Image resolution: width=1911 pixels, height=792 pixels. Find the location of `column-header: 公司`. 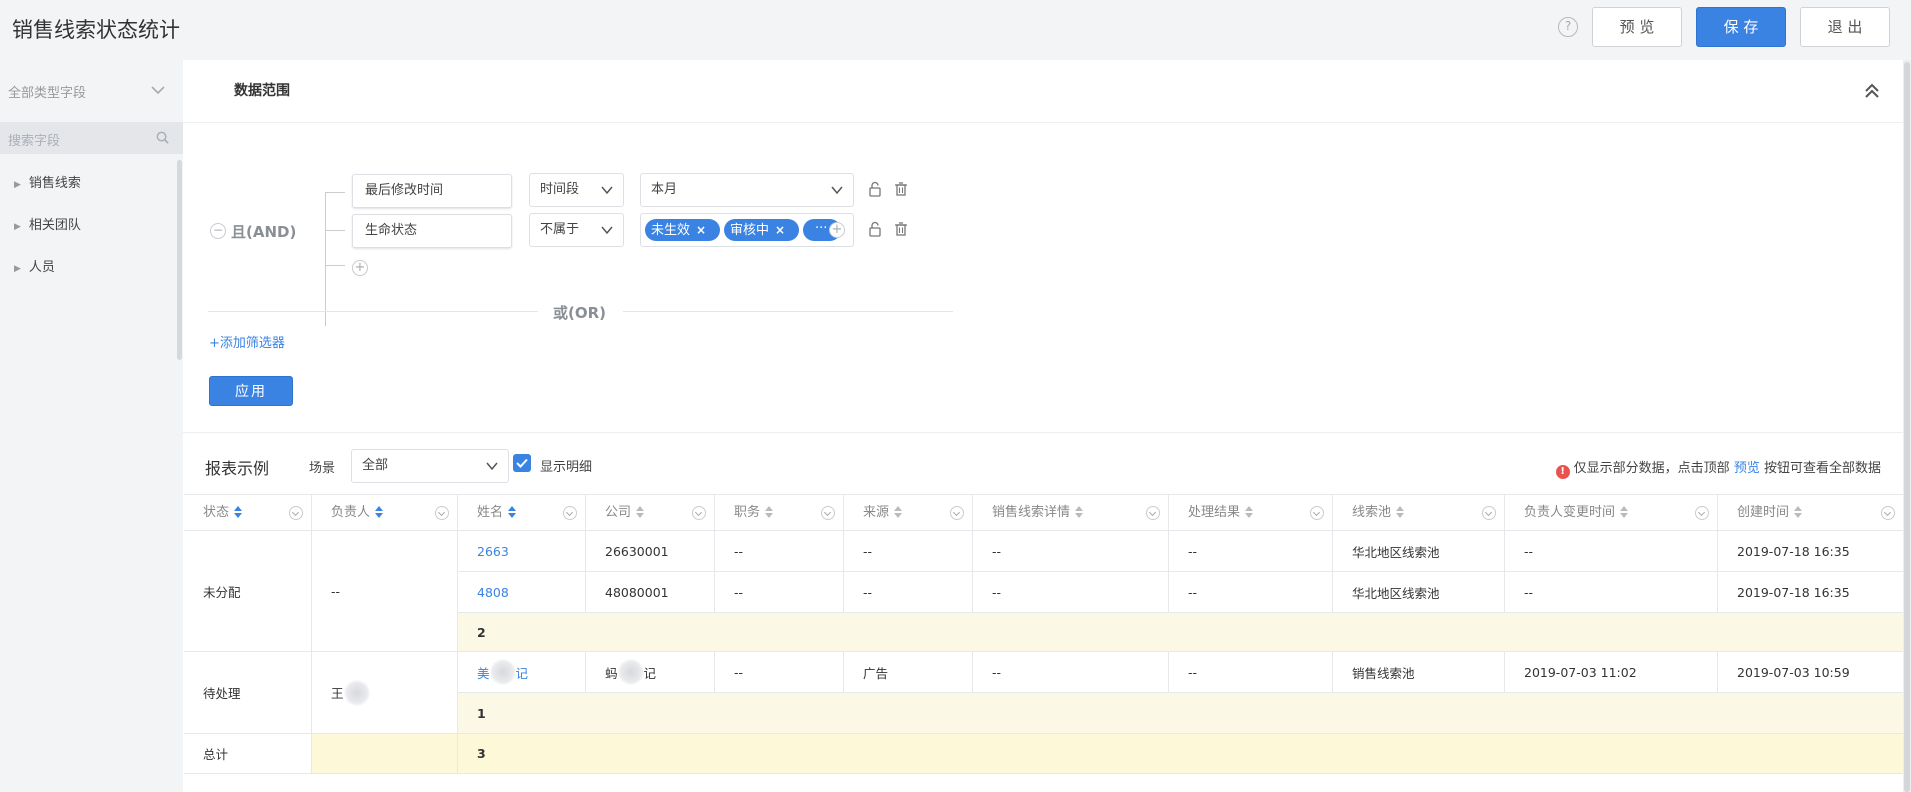

column-header: 公司 is located at coordinates (650, 512).